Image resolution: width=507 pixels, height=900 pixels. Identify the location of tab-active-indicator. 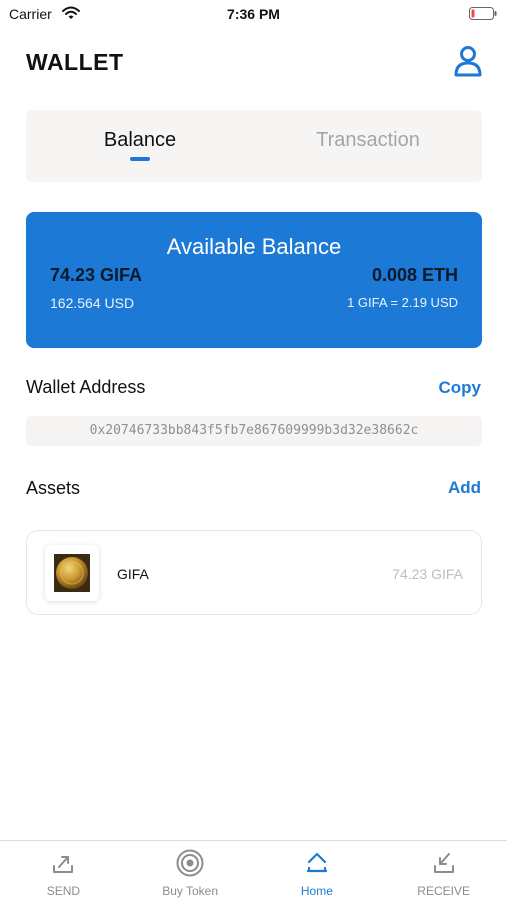
(140, 159).